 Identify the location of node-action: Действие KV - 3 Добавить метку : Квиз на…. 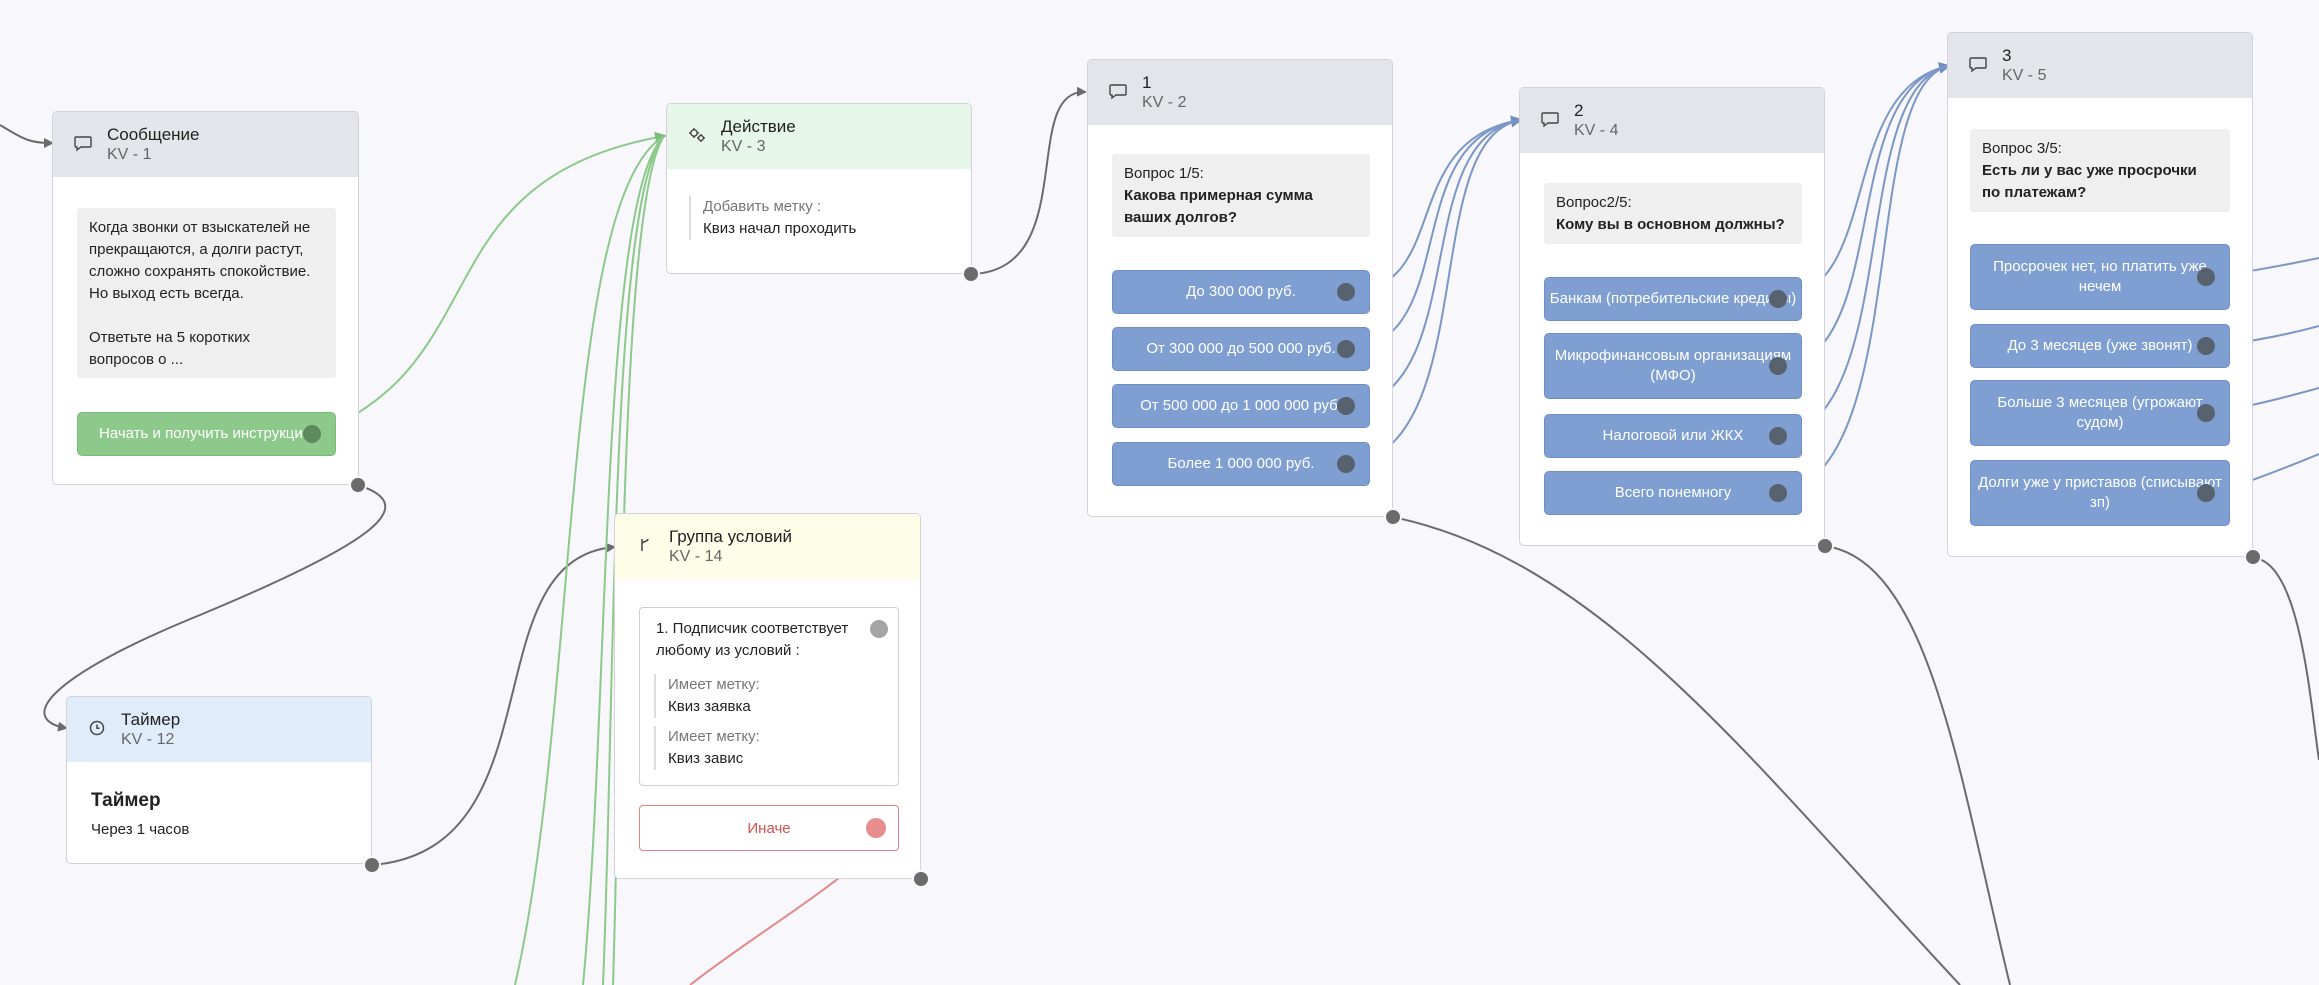
(819, 188).